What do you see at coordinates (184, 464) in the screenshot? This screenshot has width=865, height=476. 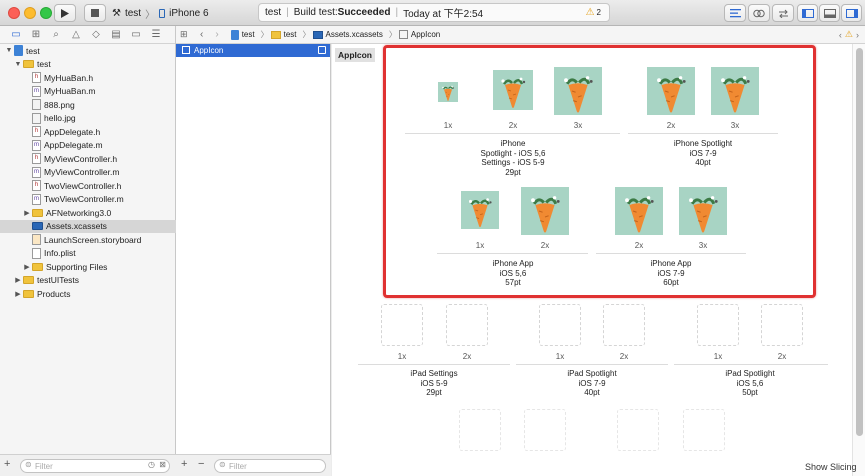 I see `add-asset-button: +` at bounding box center [184, 464].